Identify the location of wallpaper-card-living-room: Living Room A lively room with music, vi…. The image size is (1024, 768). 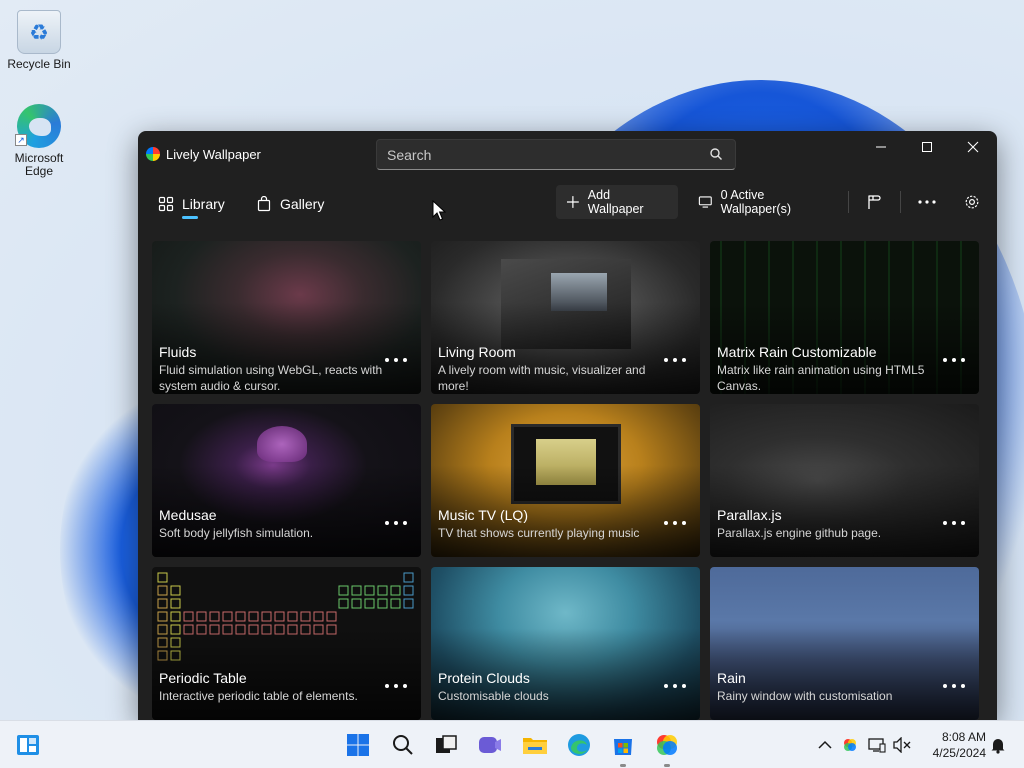
(565, 317).